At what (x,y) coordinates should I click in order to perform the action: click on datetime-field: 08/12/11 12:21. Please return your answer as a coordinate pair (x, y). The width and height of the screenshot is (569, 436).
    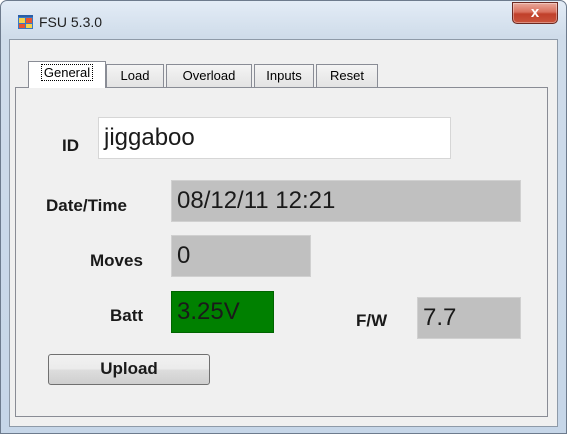
    Looking at the image, I should click on (346, 201).